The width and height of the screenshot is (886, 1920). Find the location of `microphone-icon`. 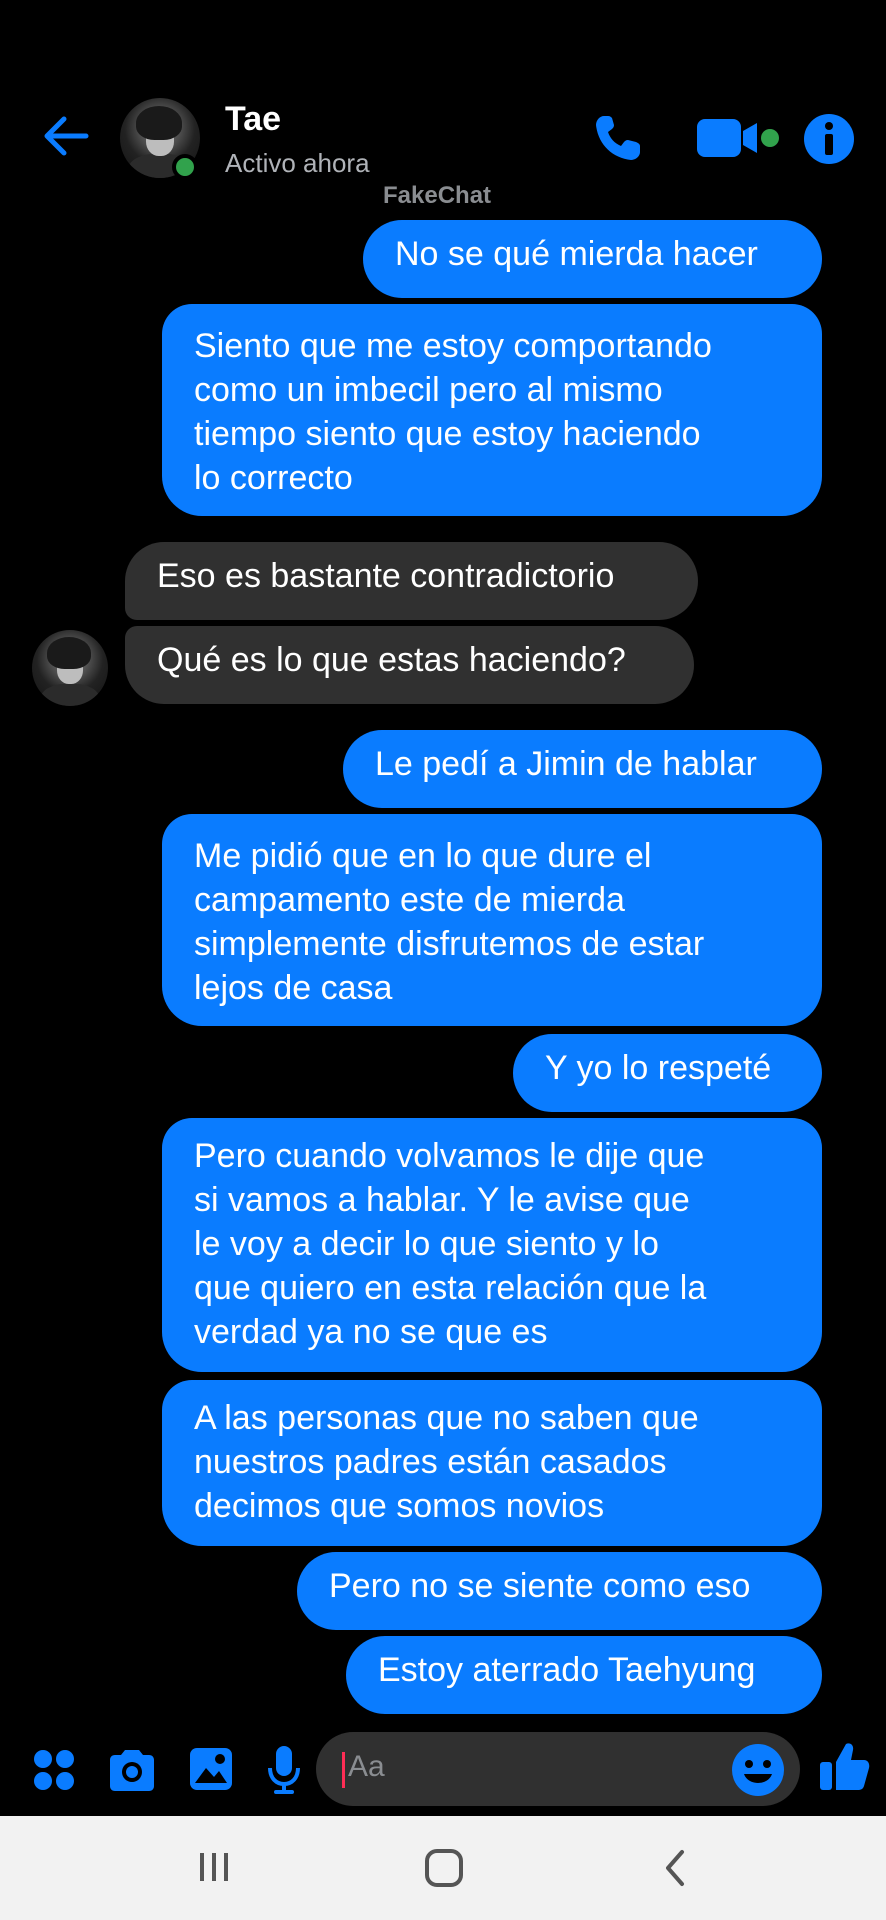

microphone-icon is located at coordinates (284, 1770).